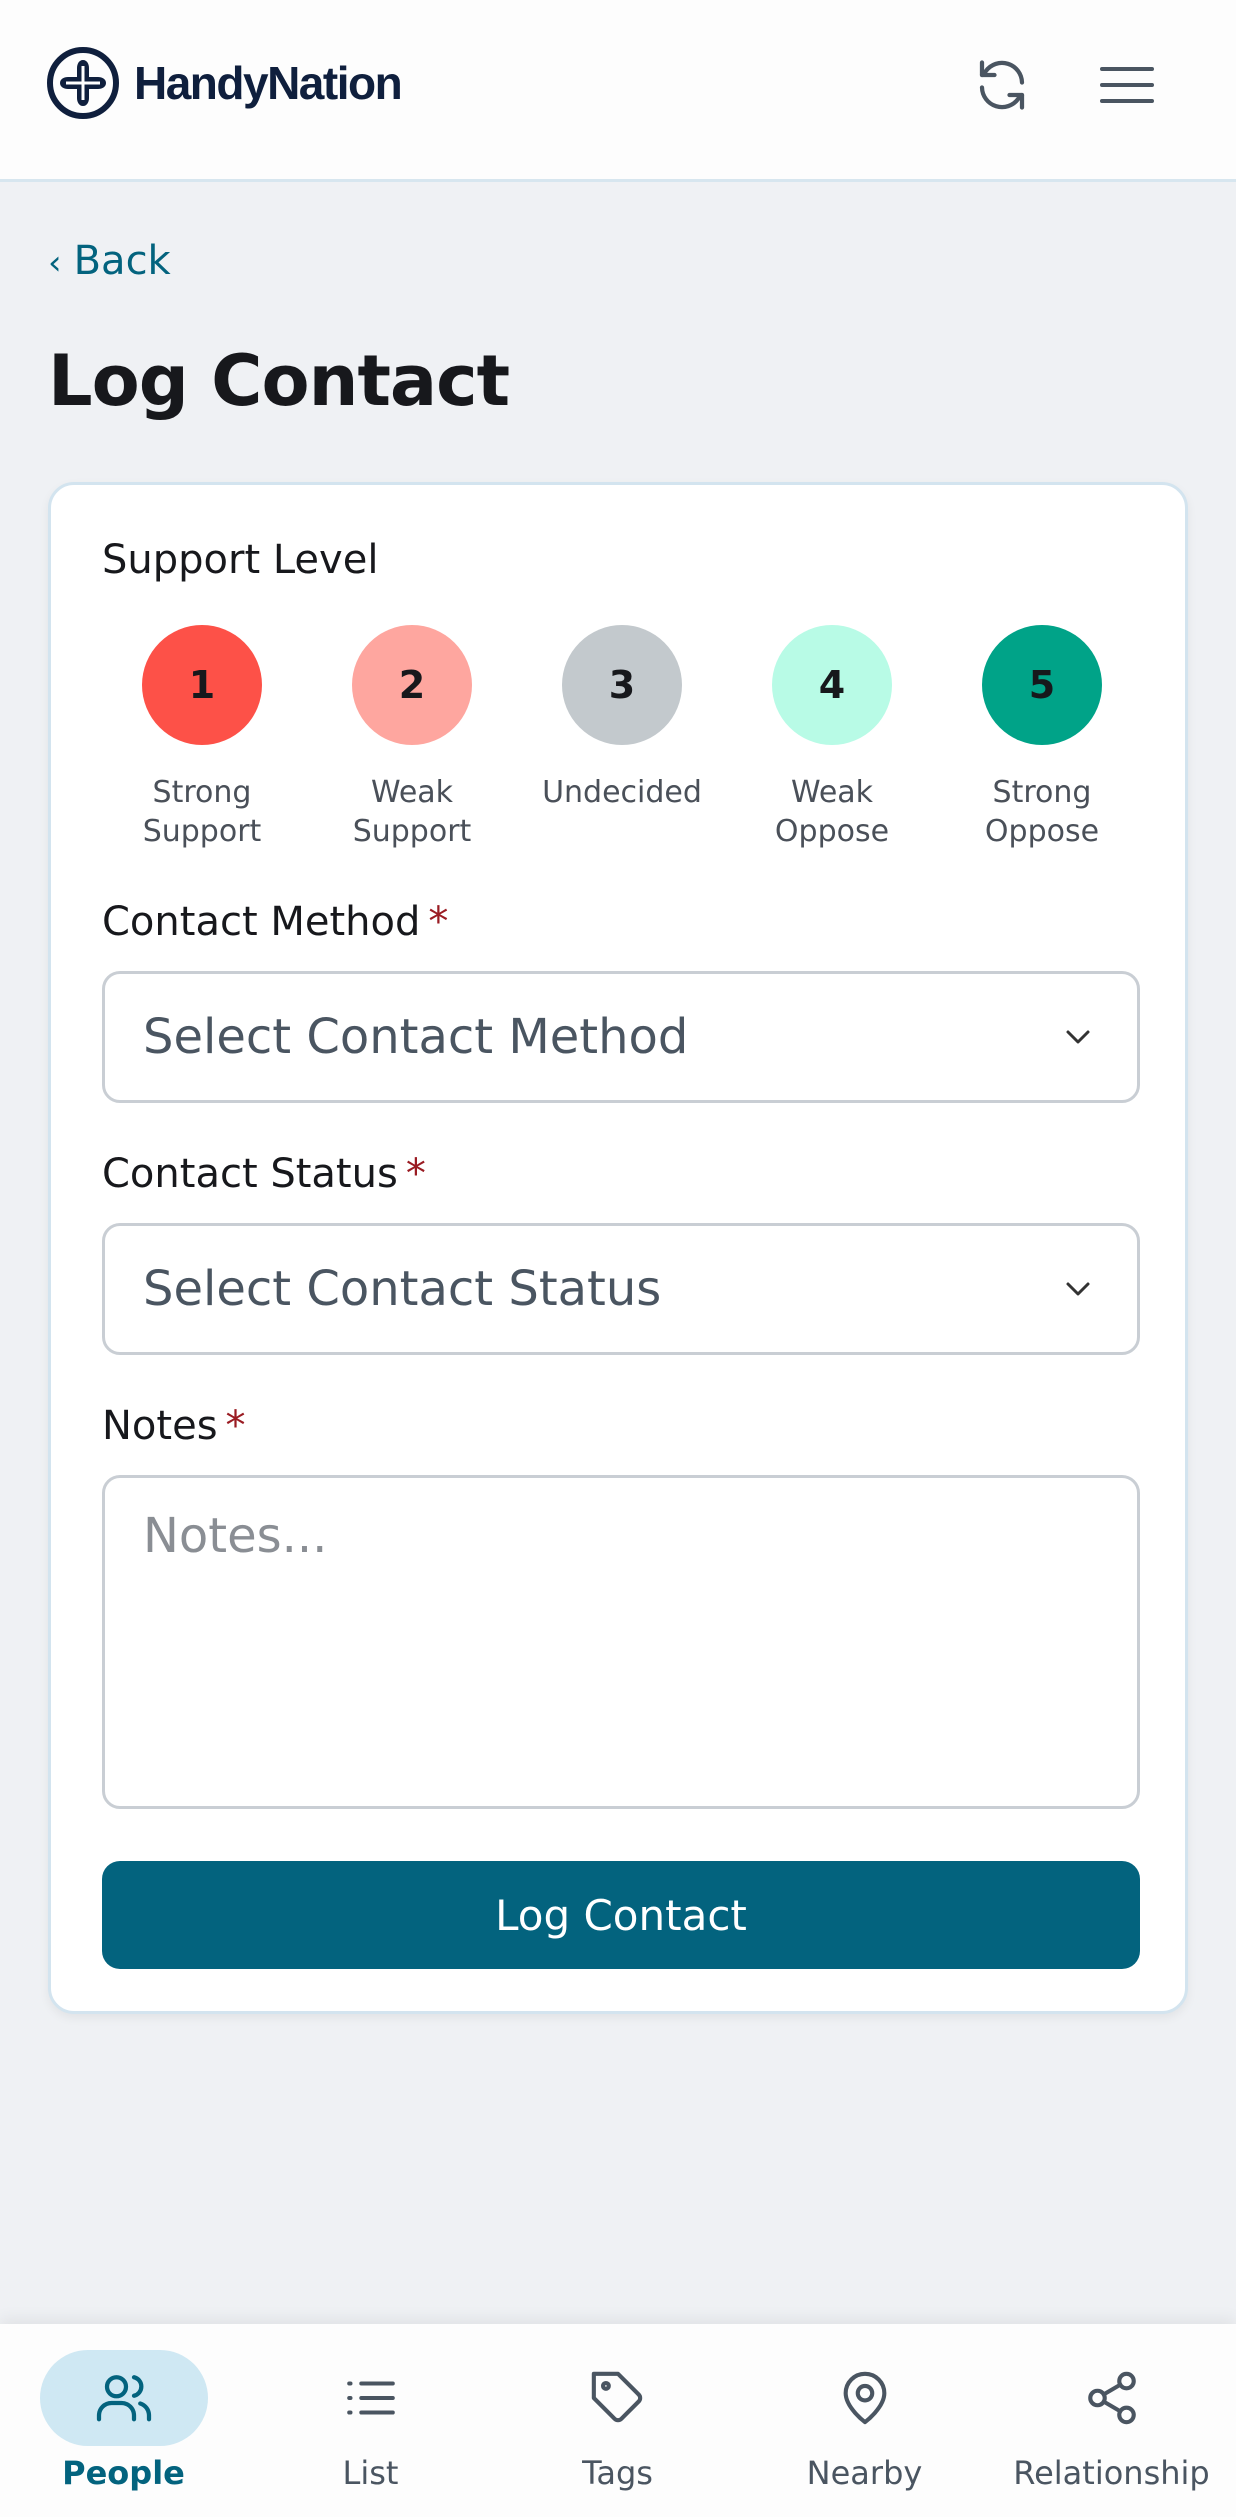 The height and width of the screenshot is (2517, 1236). What do you see at coordinates (864, 2398) in the screenshot?
I see `map-pin-icon` at bounding box center [864, 2398].